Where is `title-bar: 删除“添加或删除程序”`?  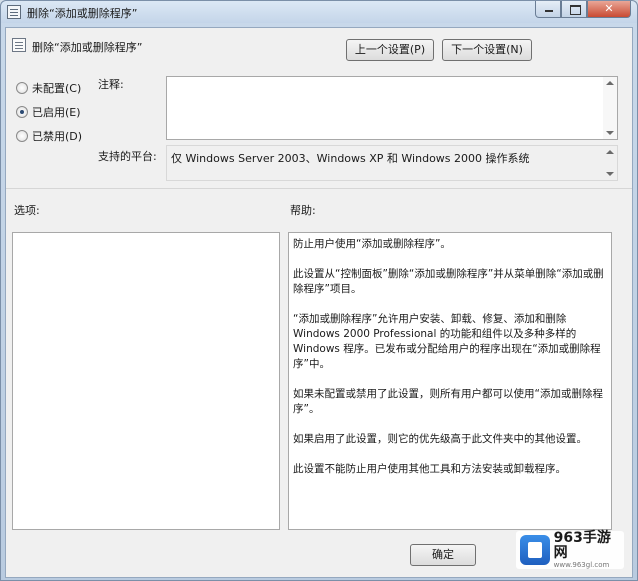 title-bar: 删除“添加或删除程序” is located at coordinates (319, 12).